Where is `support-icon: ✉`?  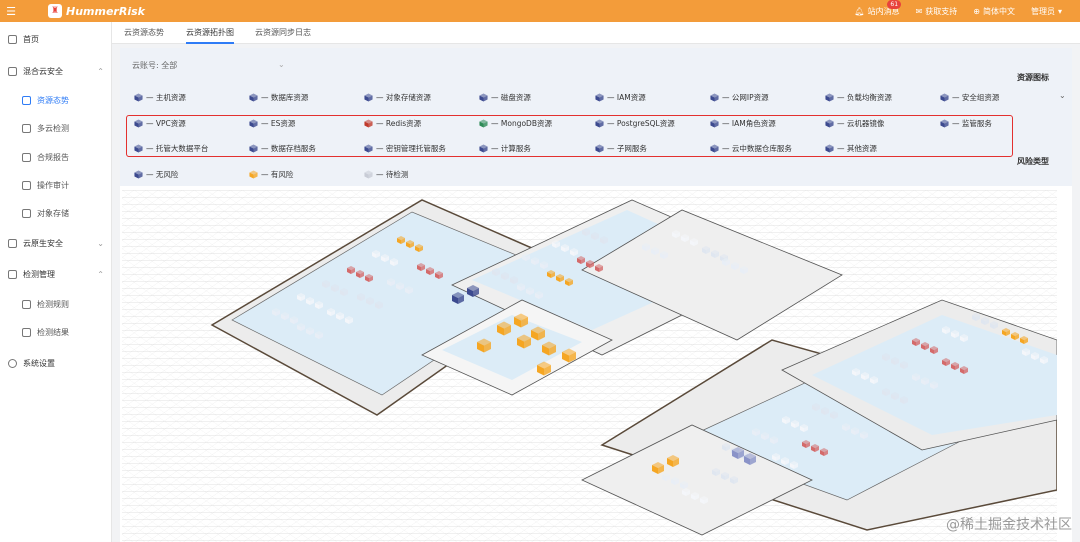 support-icon: ✉ is located at coordinates (919, 11).